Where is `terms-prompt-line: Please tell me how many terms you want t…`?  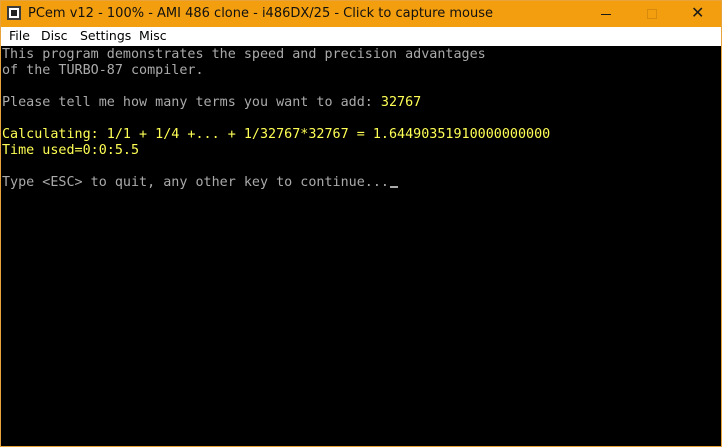
terms-prompt-line: Please tell me how many terms you want t… is located at coordinates (211, 103).